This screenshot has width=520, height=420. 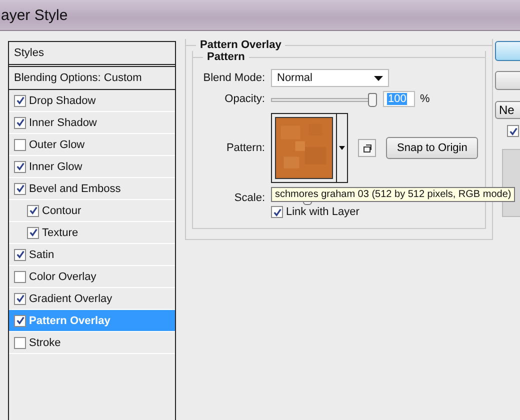 What do you see at coordinates (92, 167) in the screenshot?
I see `style-item: Inner Glow` at bounding box center [92, 167].